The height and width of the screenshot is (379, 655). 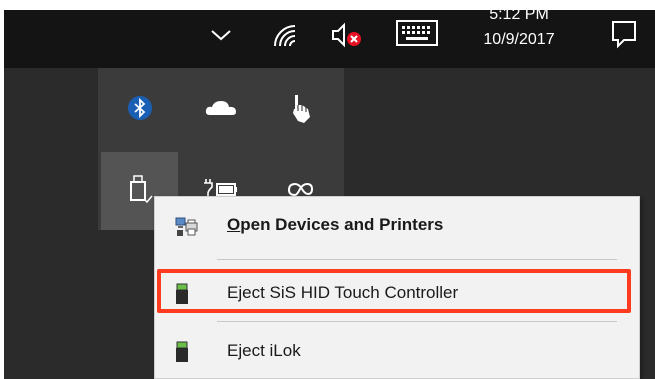 I want to click on devices-printers-icon, so click(x=186, y=226).